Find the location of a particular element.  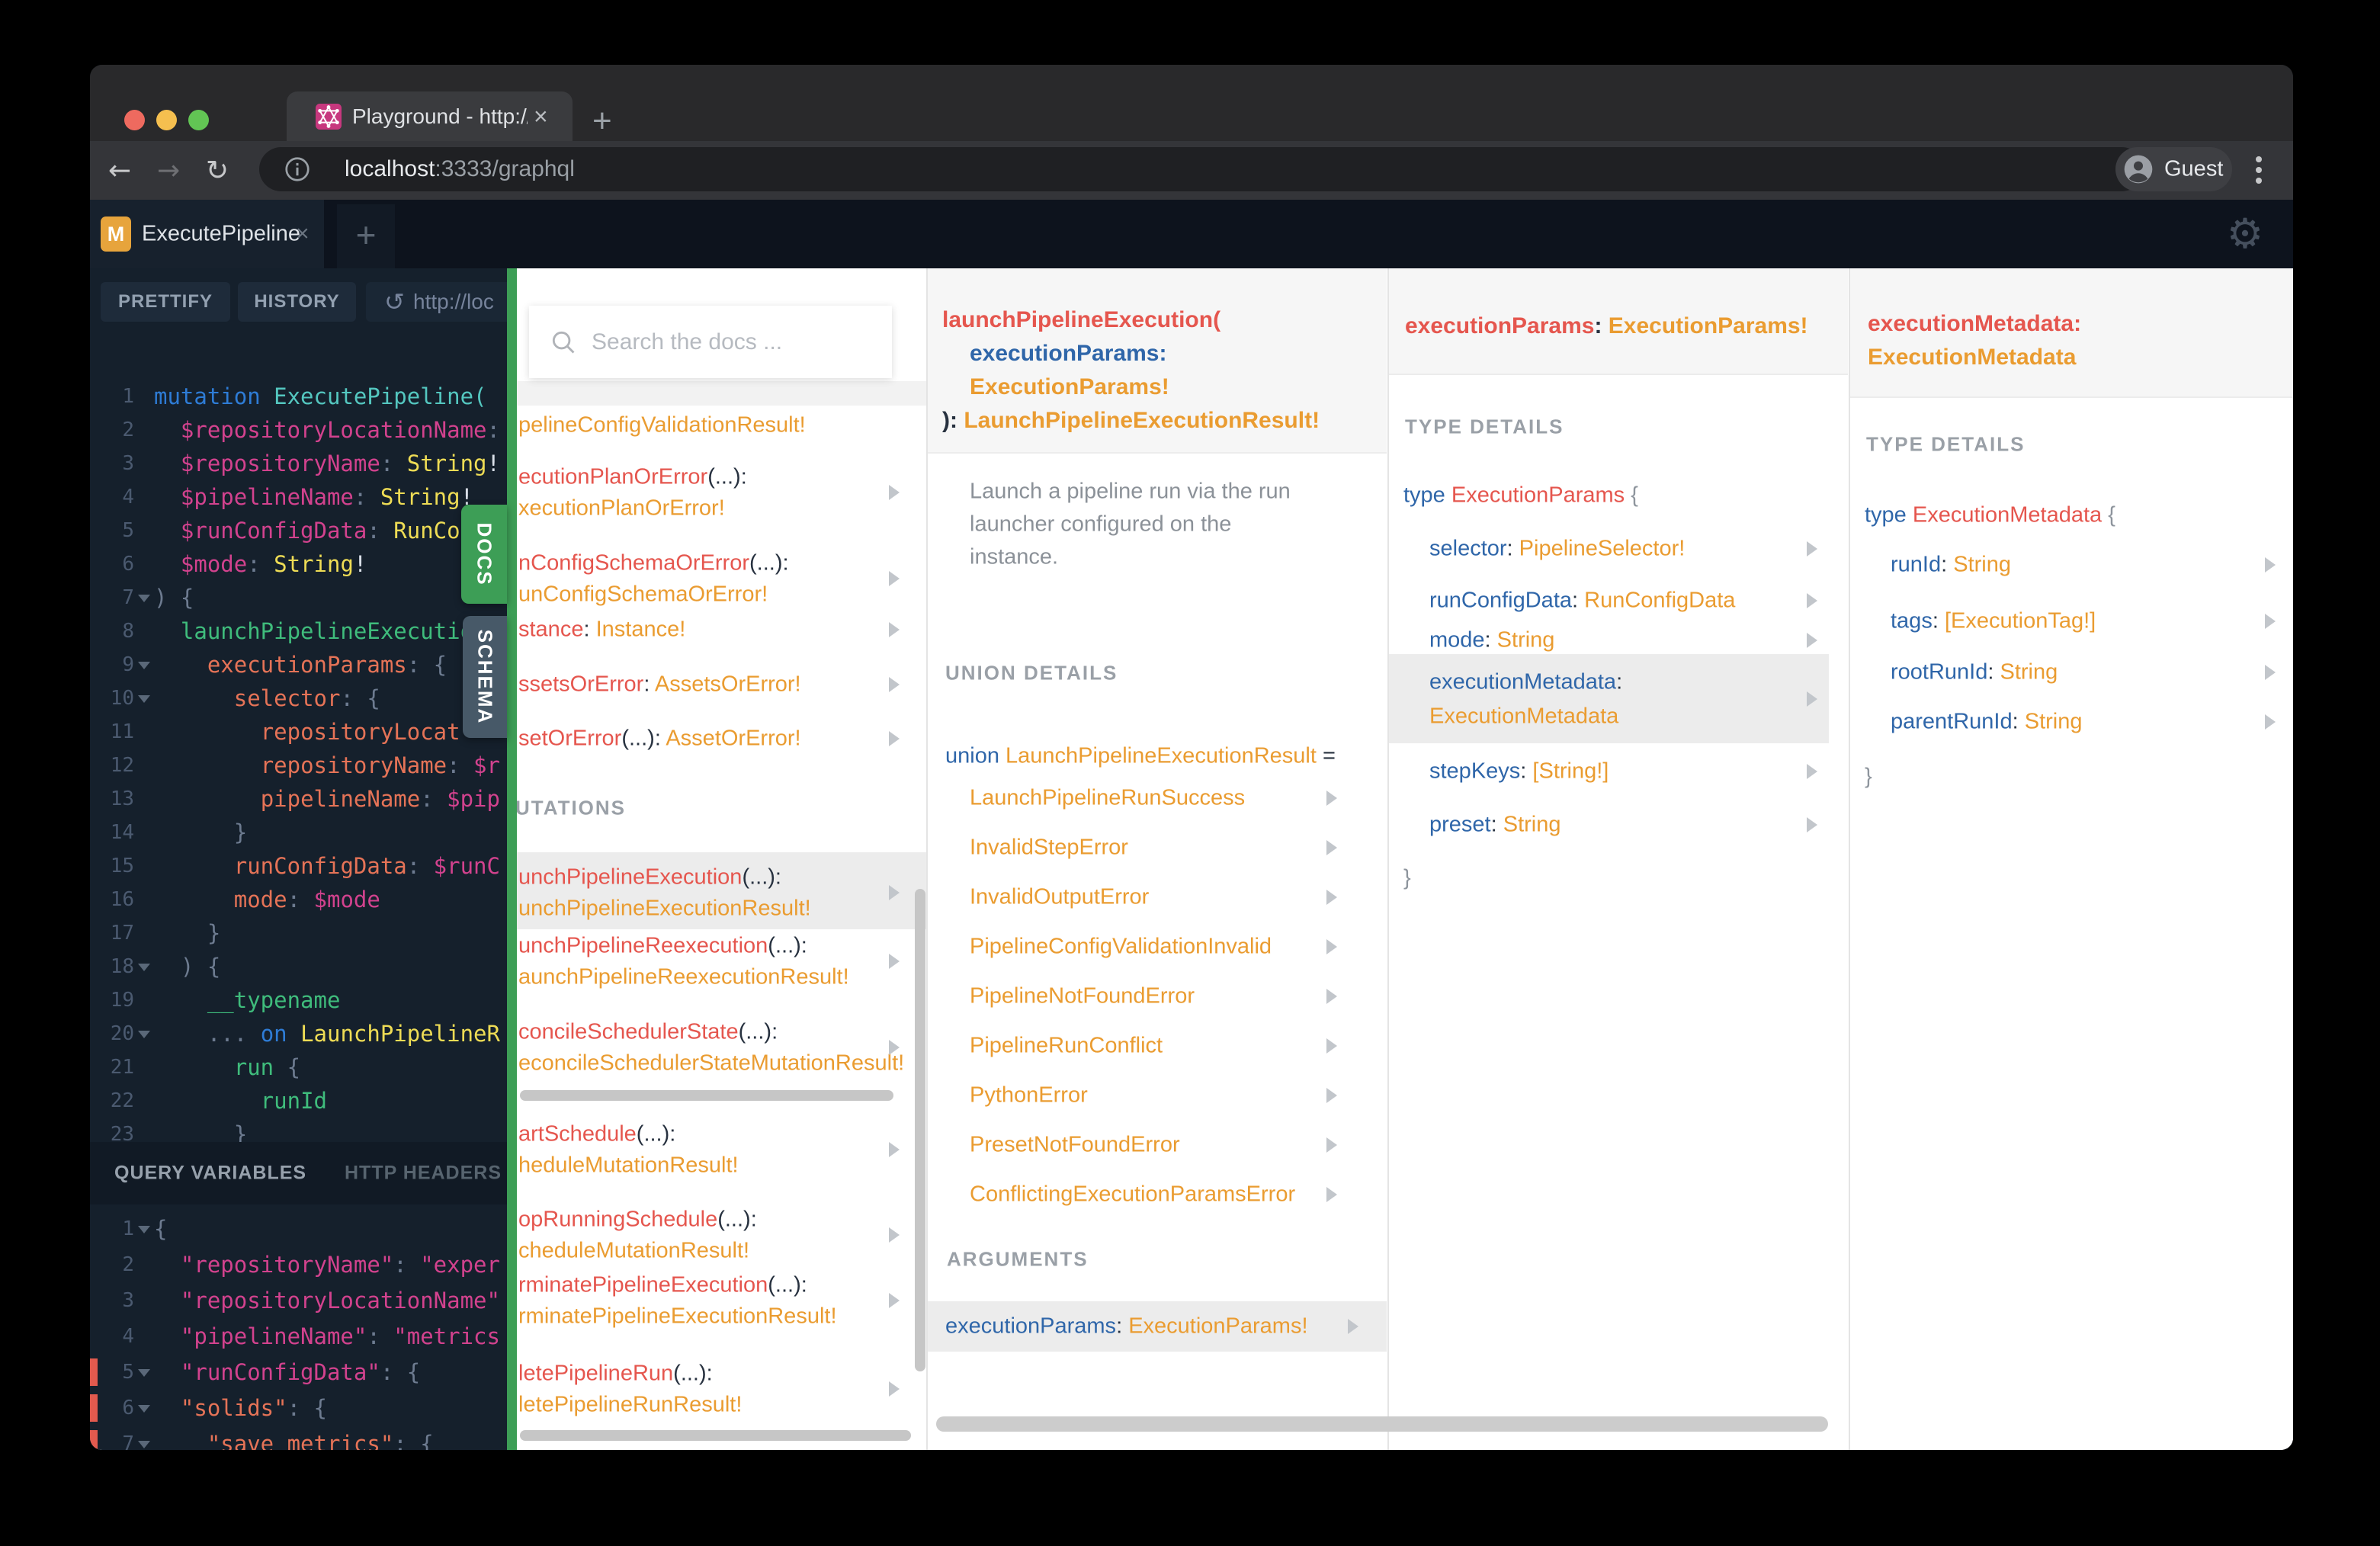

doc-row: stance: Instance! is located at coordinates (601, 630).